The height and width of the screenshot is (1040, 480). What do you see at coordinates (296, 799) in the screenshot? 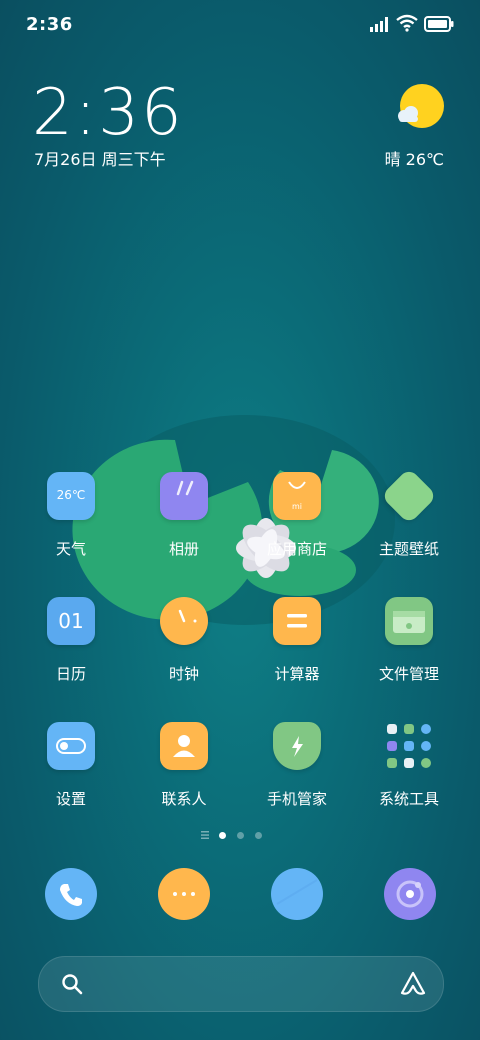
I see `app-label: 手机管家` at bounding box center [296, 799].